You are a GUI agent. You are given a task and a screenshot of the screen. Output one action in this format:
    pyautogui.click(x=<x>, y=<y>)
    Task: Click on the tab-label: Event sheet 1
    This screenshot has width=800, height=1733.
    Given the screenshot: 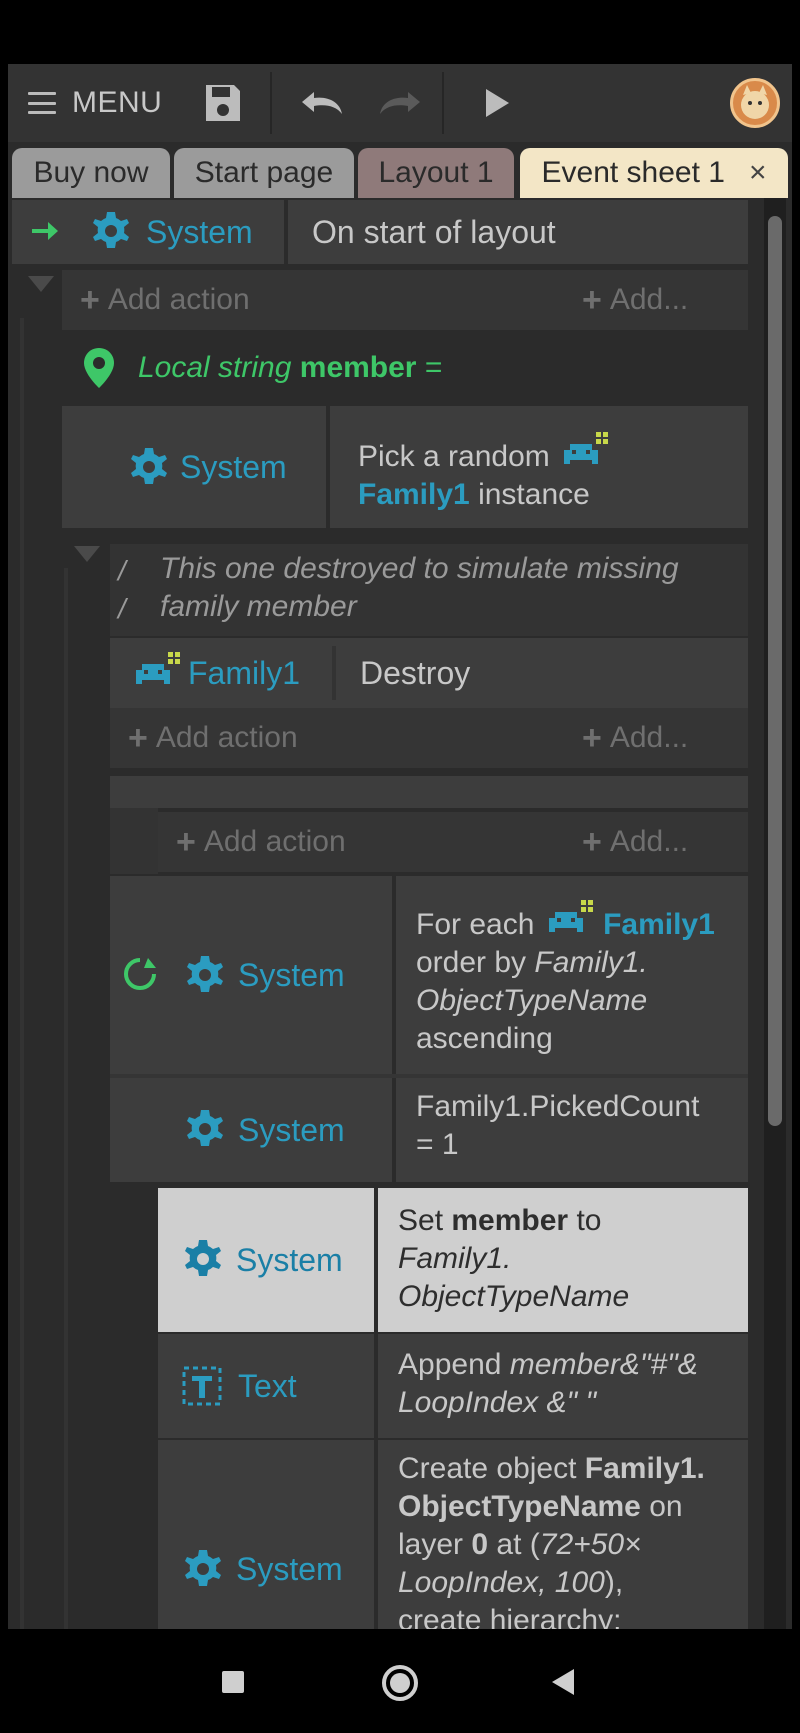 What is the action you would take?
    pyautogui.click(x=633, y=172)
    